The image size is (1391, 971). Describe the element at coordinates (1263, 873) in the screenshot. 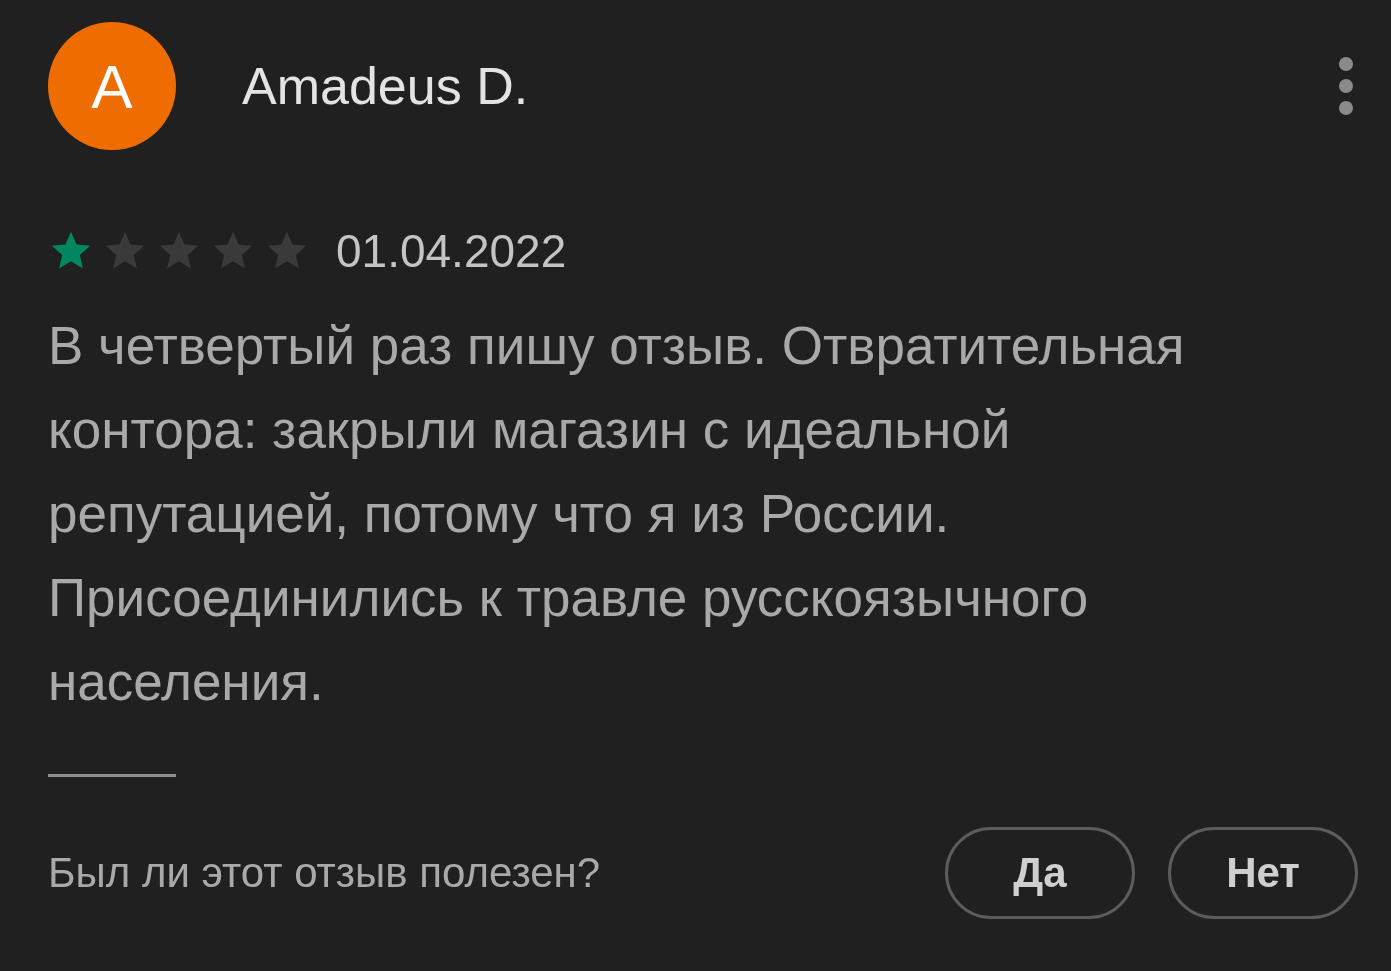

I see `vote-button: Нет` at that location.